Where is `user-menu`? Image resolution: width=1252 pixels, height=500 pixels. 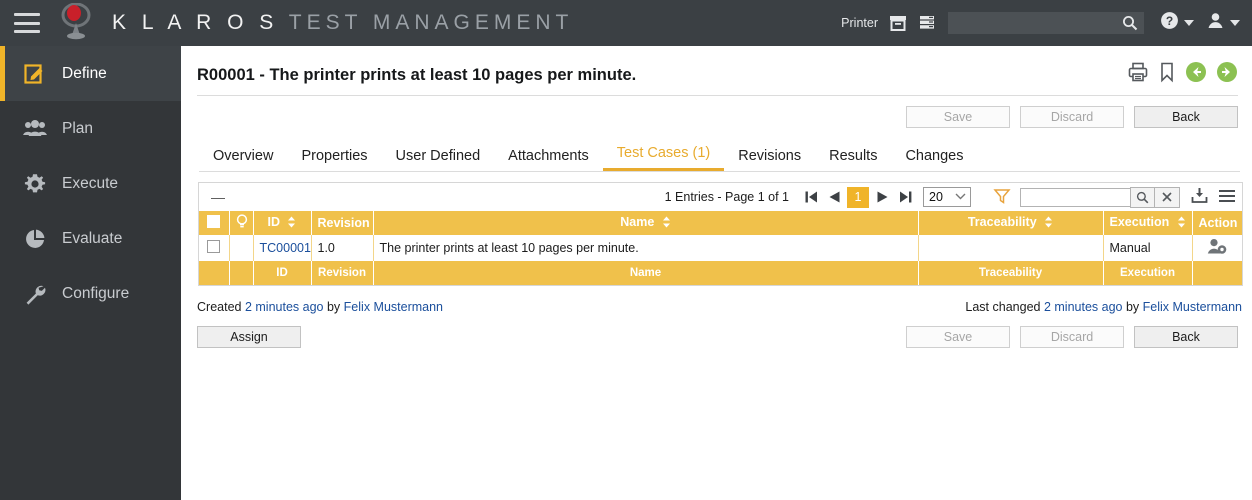
user-menu is located at coordinates (1223, 23).